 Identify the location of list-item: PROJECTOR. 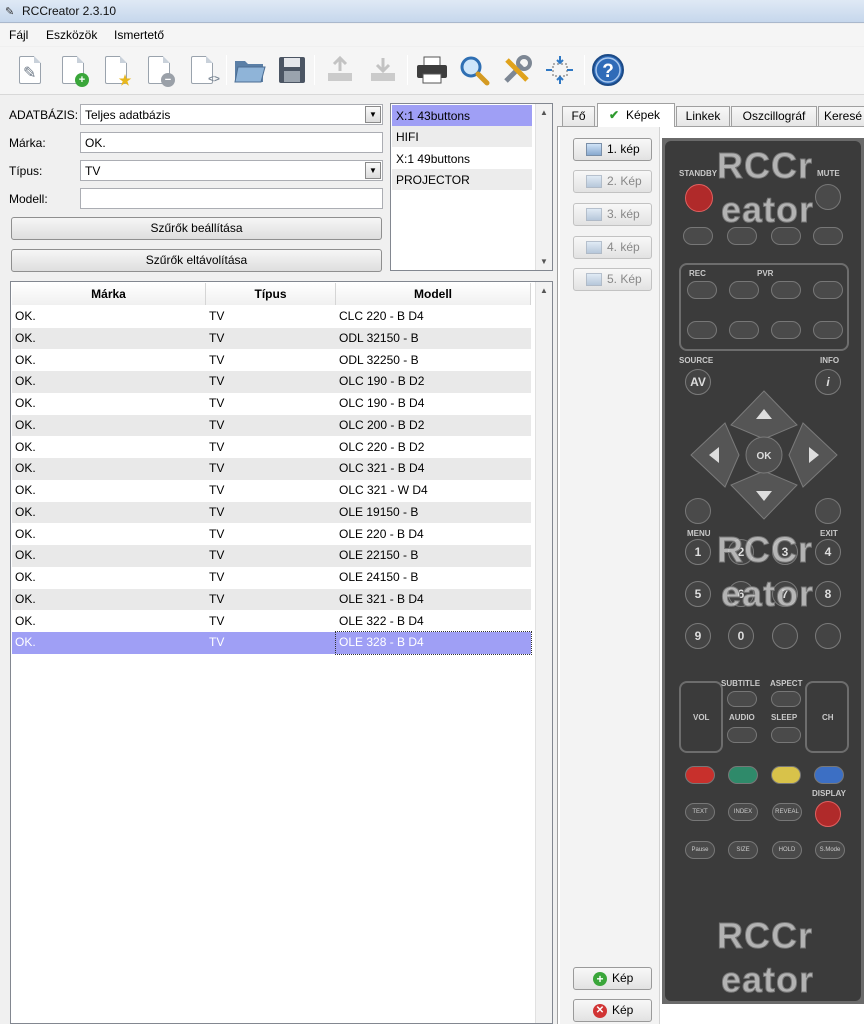
(462, 179).